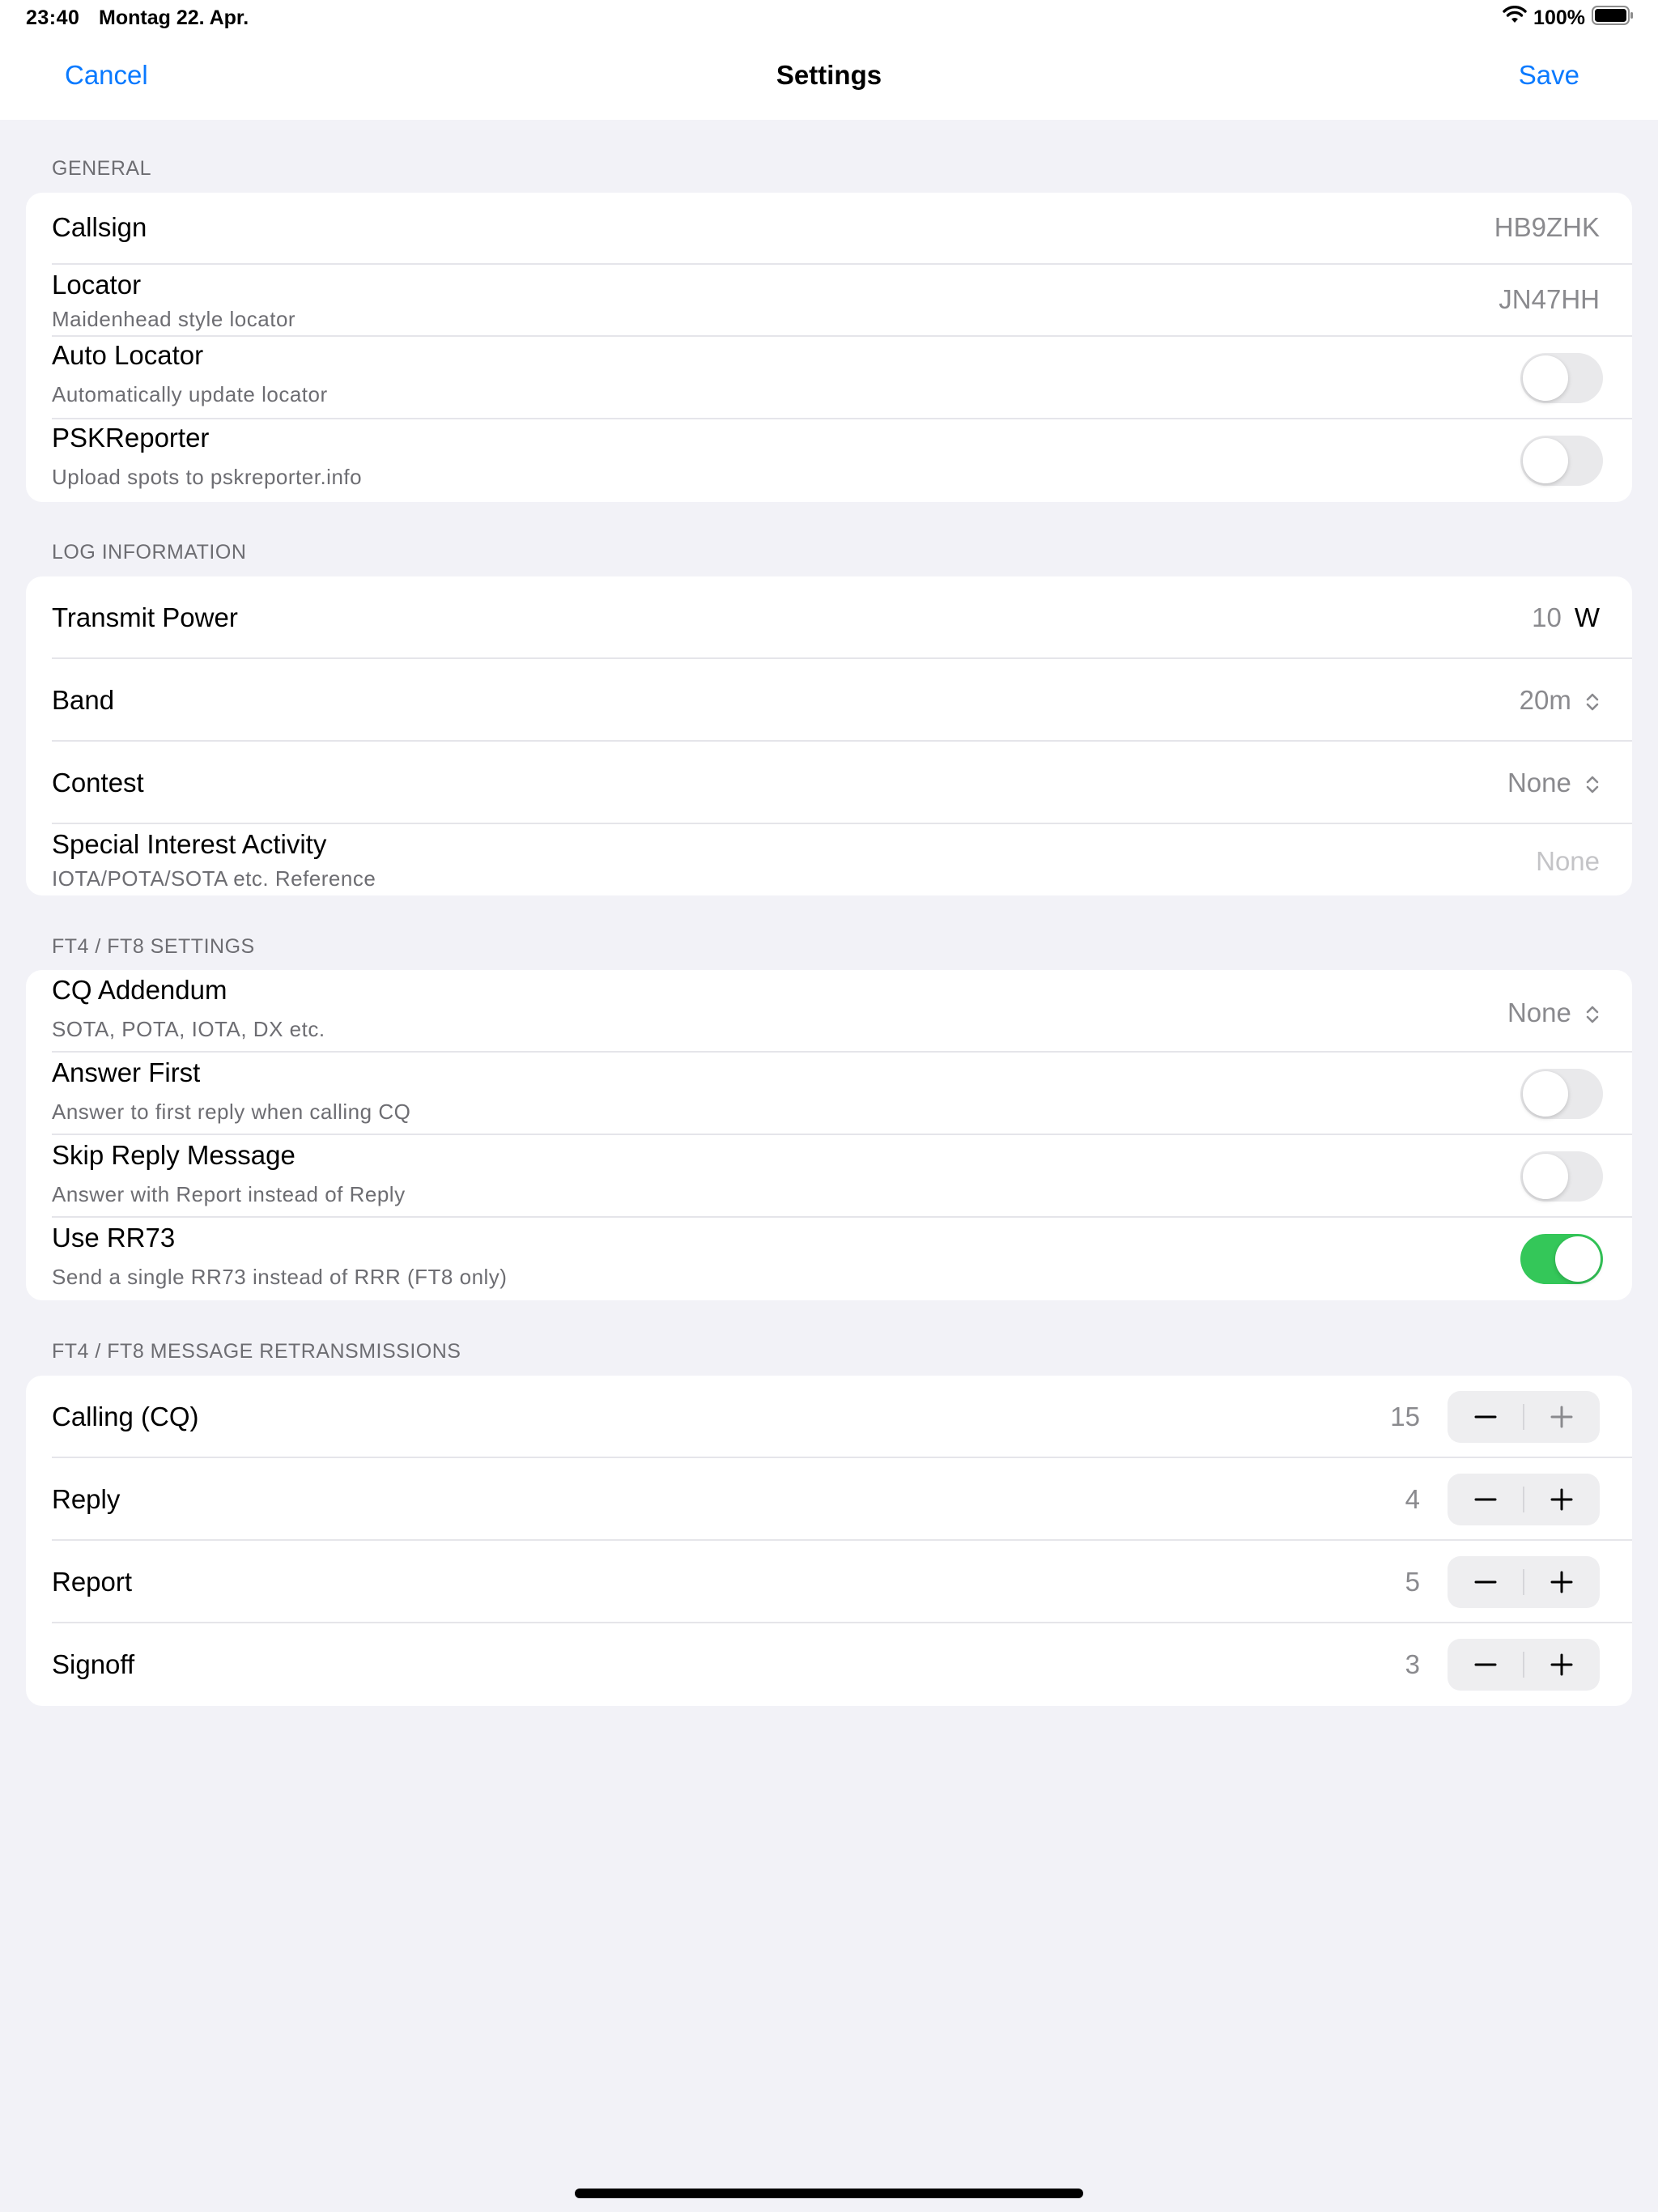  What do you see at coordinates (1515, 19) in the screenshot?
I see `wifi-icon` at bounding box center [1515, 19].